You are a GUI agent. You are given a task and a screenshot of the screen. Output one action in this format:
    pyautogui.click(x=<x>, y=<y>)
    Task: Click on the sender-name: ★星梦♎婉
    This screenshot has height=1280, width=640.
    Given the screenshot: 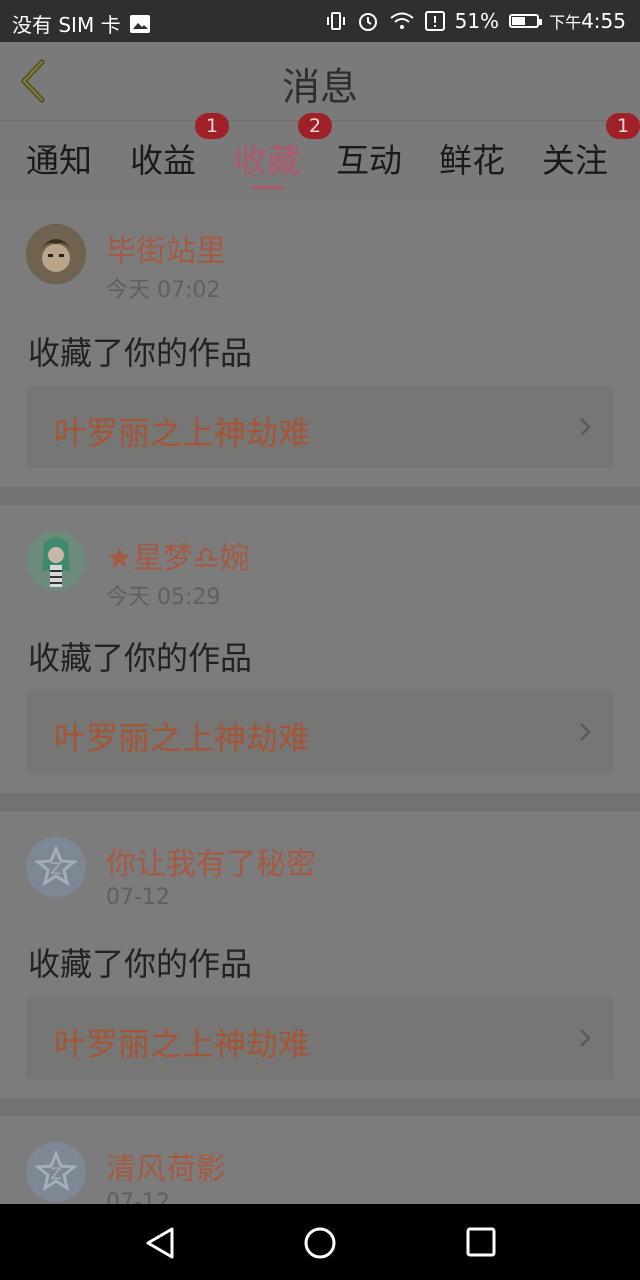 What is the action you would take?
    pyautogui.click(x=178, y=555)
    